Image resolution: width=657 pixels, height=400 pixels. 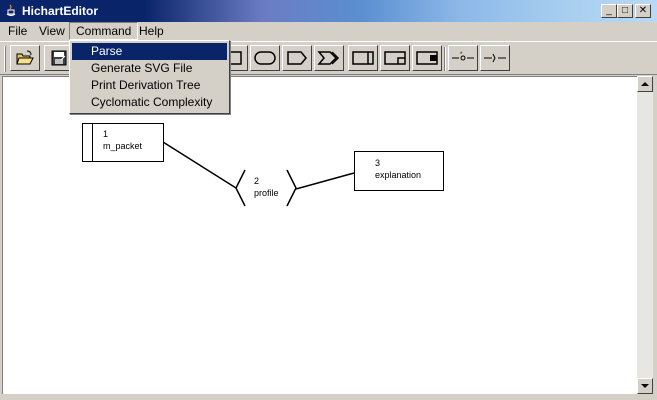 I want to click on node-2-number: 2, so click(x=257, y=181).